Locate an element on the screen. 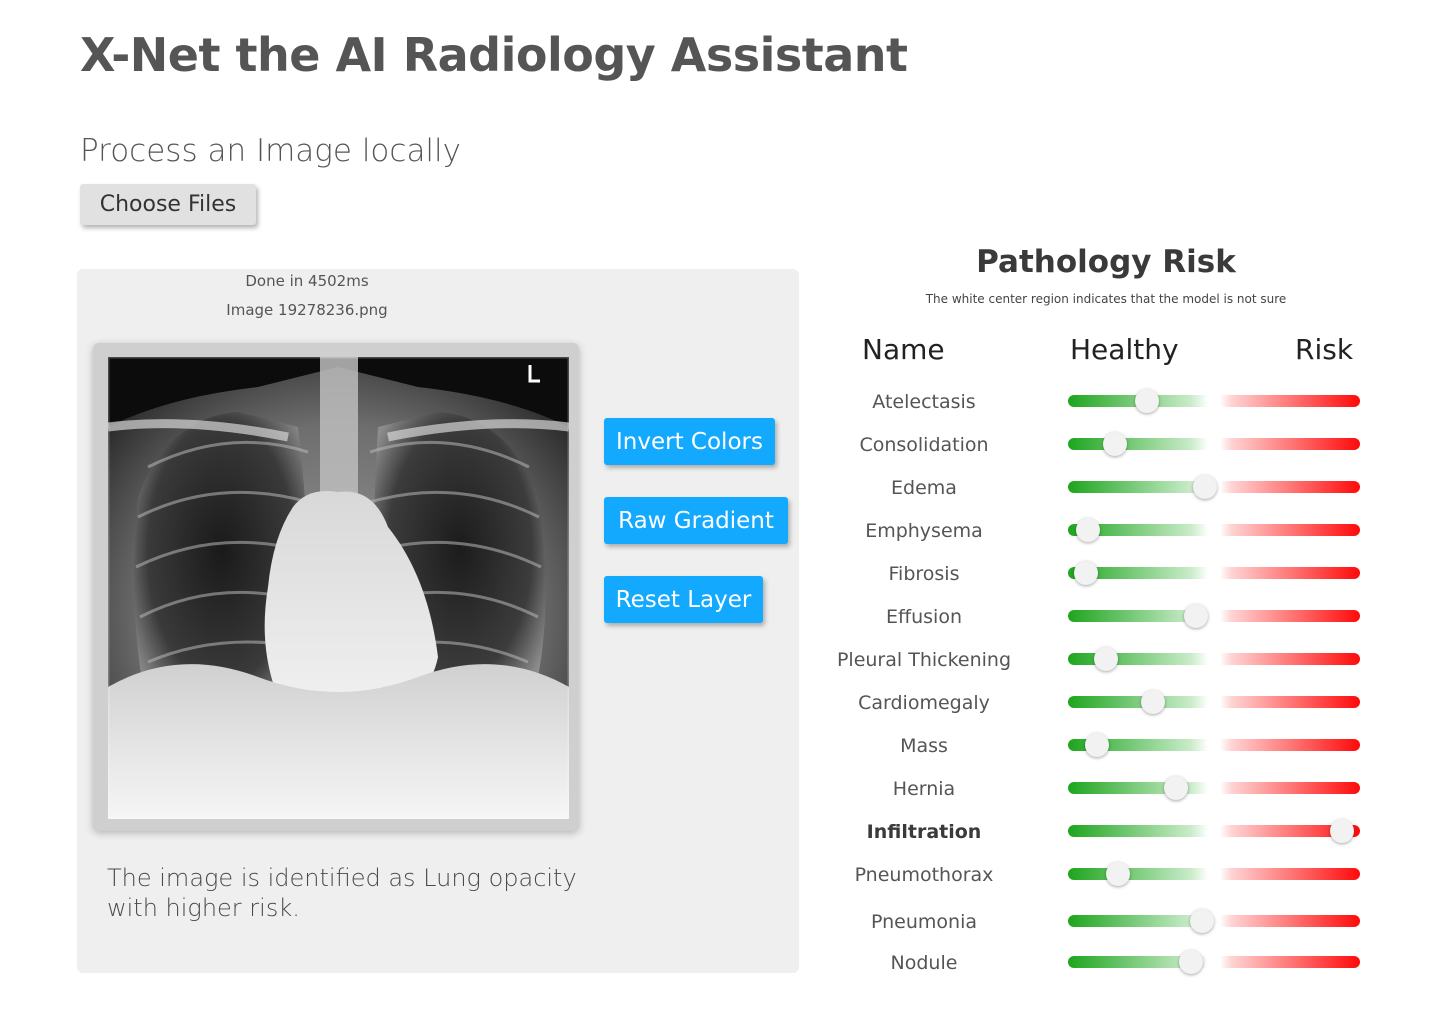 The width and height of the screenshot is (1440, 1024). pathology-name: Consolidation is located at coordinates (924, 445).